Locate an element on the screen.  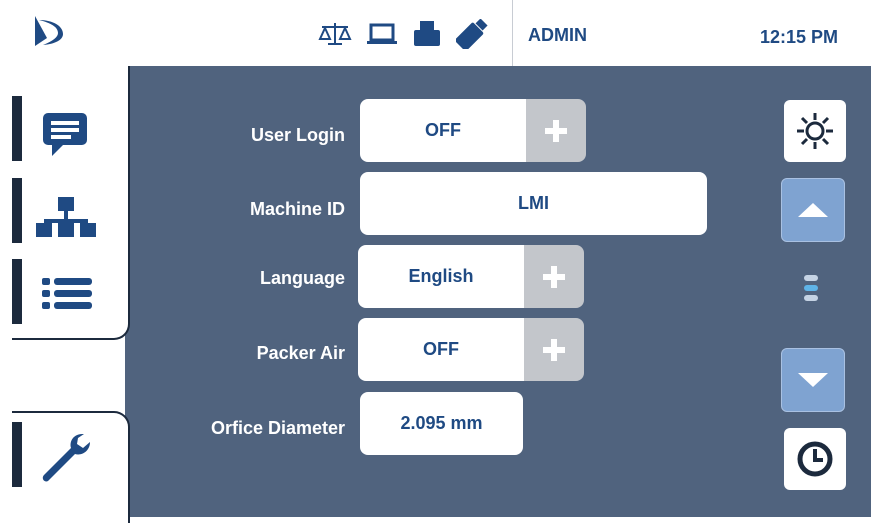
history-button is located at coordinates (815, 459).